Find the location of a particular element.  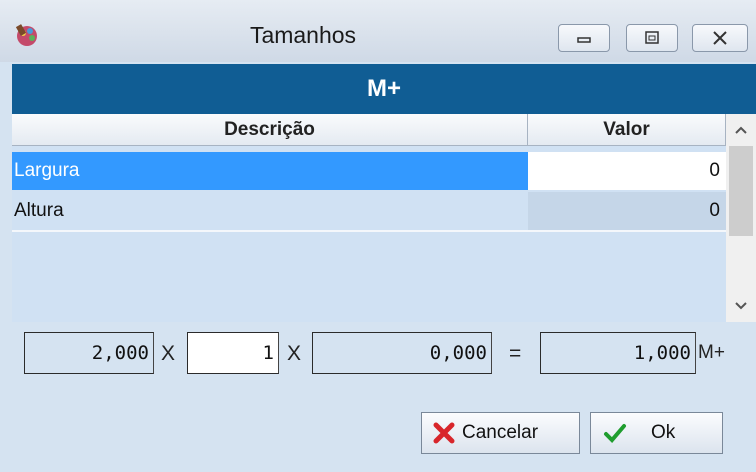

scrollbar-thumb is located at coordinates (741, 191).